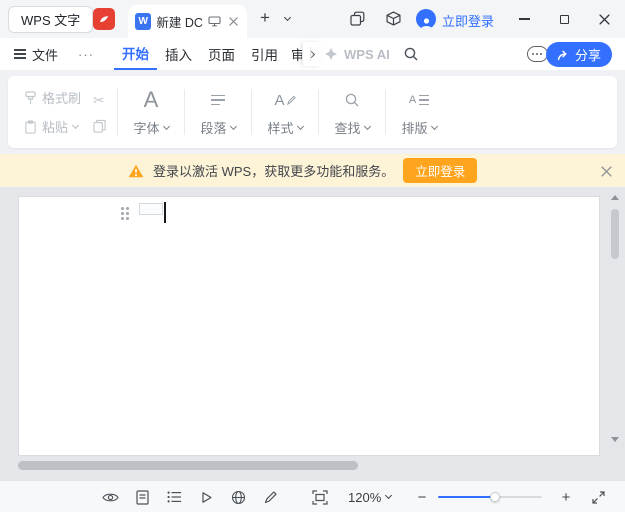 The image size is (625, 513). Describe the element at coordinates (86, 54) in the screenshot. I see `more-menus-button: ···` at that location.